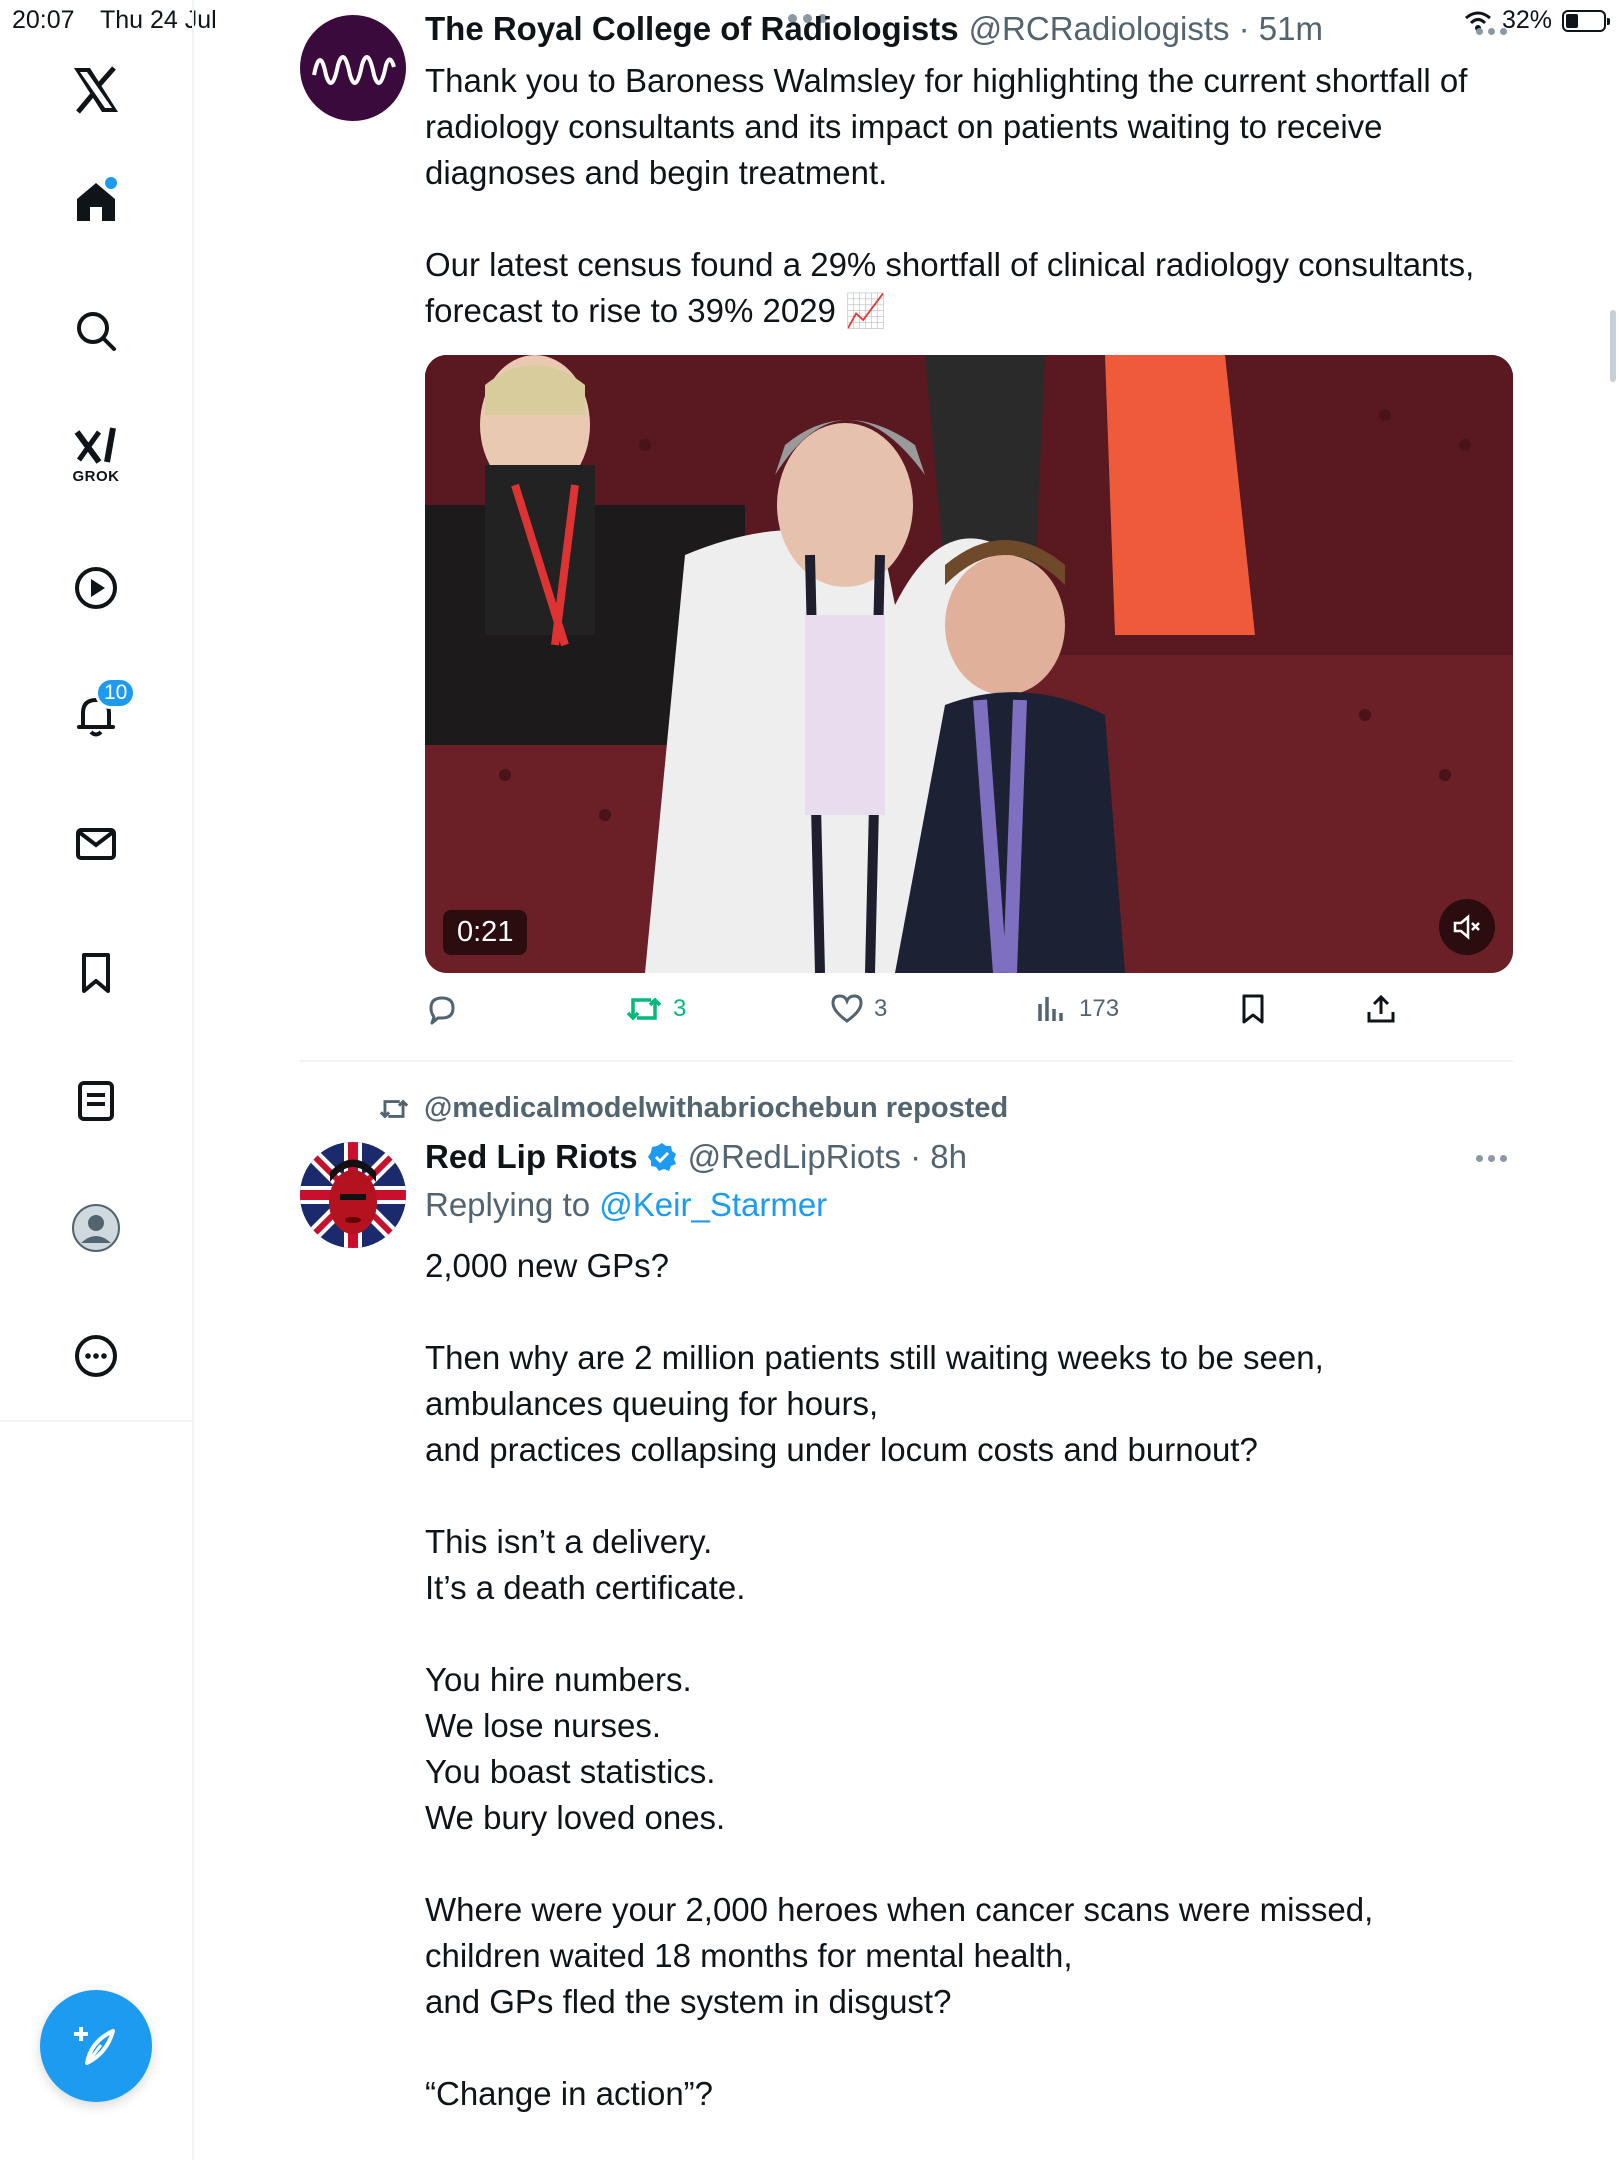 The width and height of the screenshot is (1620, 2160). What do you see at coordinates (827, 1157) in the screenshot?
I see `author-handle: @RedLipRiots · 8h` at bounding box center [827, 1157].